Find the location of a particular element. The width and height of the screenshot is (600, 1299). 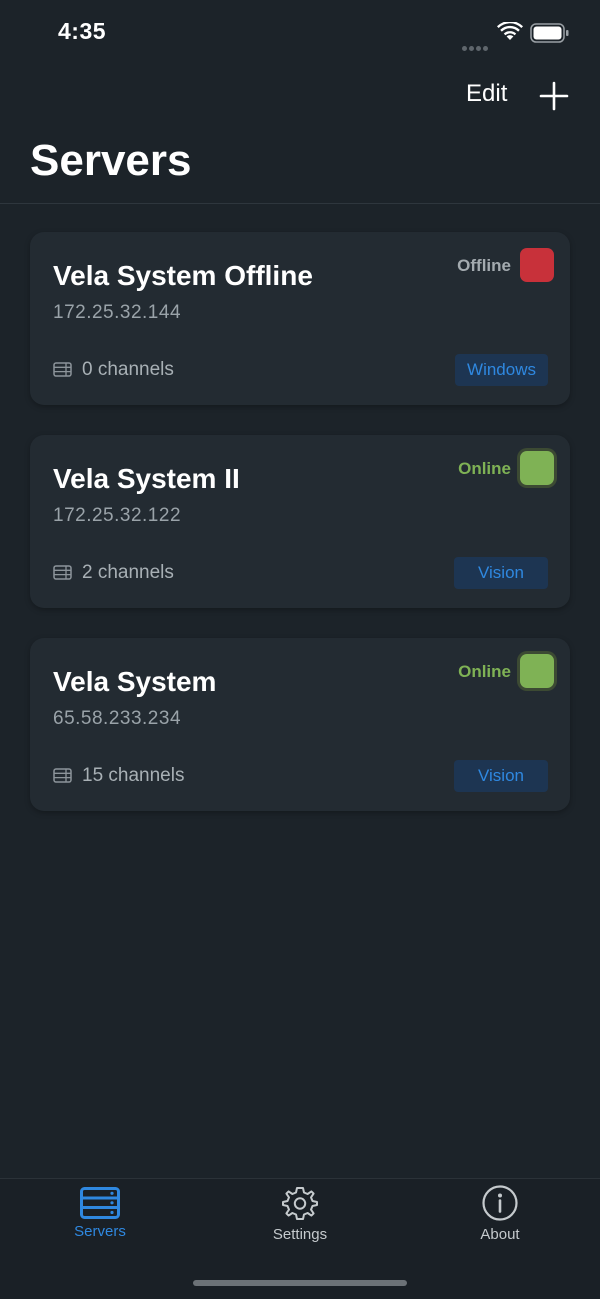

channel-count-label: 2 channels is located at coordinates (128, 572).